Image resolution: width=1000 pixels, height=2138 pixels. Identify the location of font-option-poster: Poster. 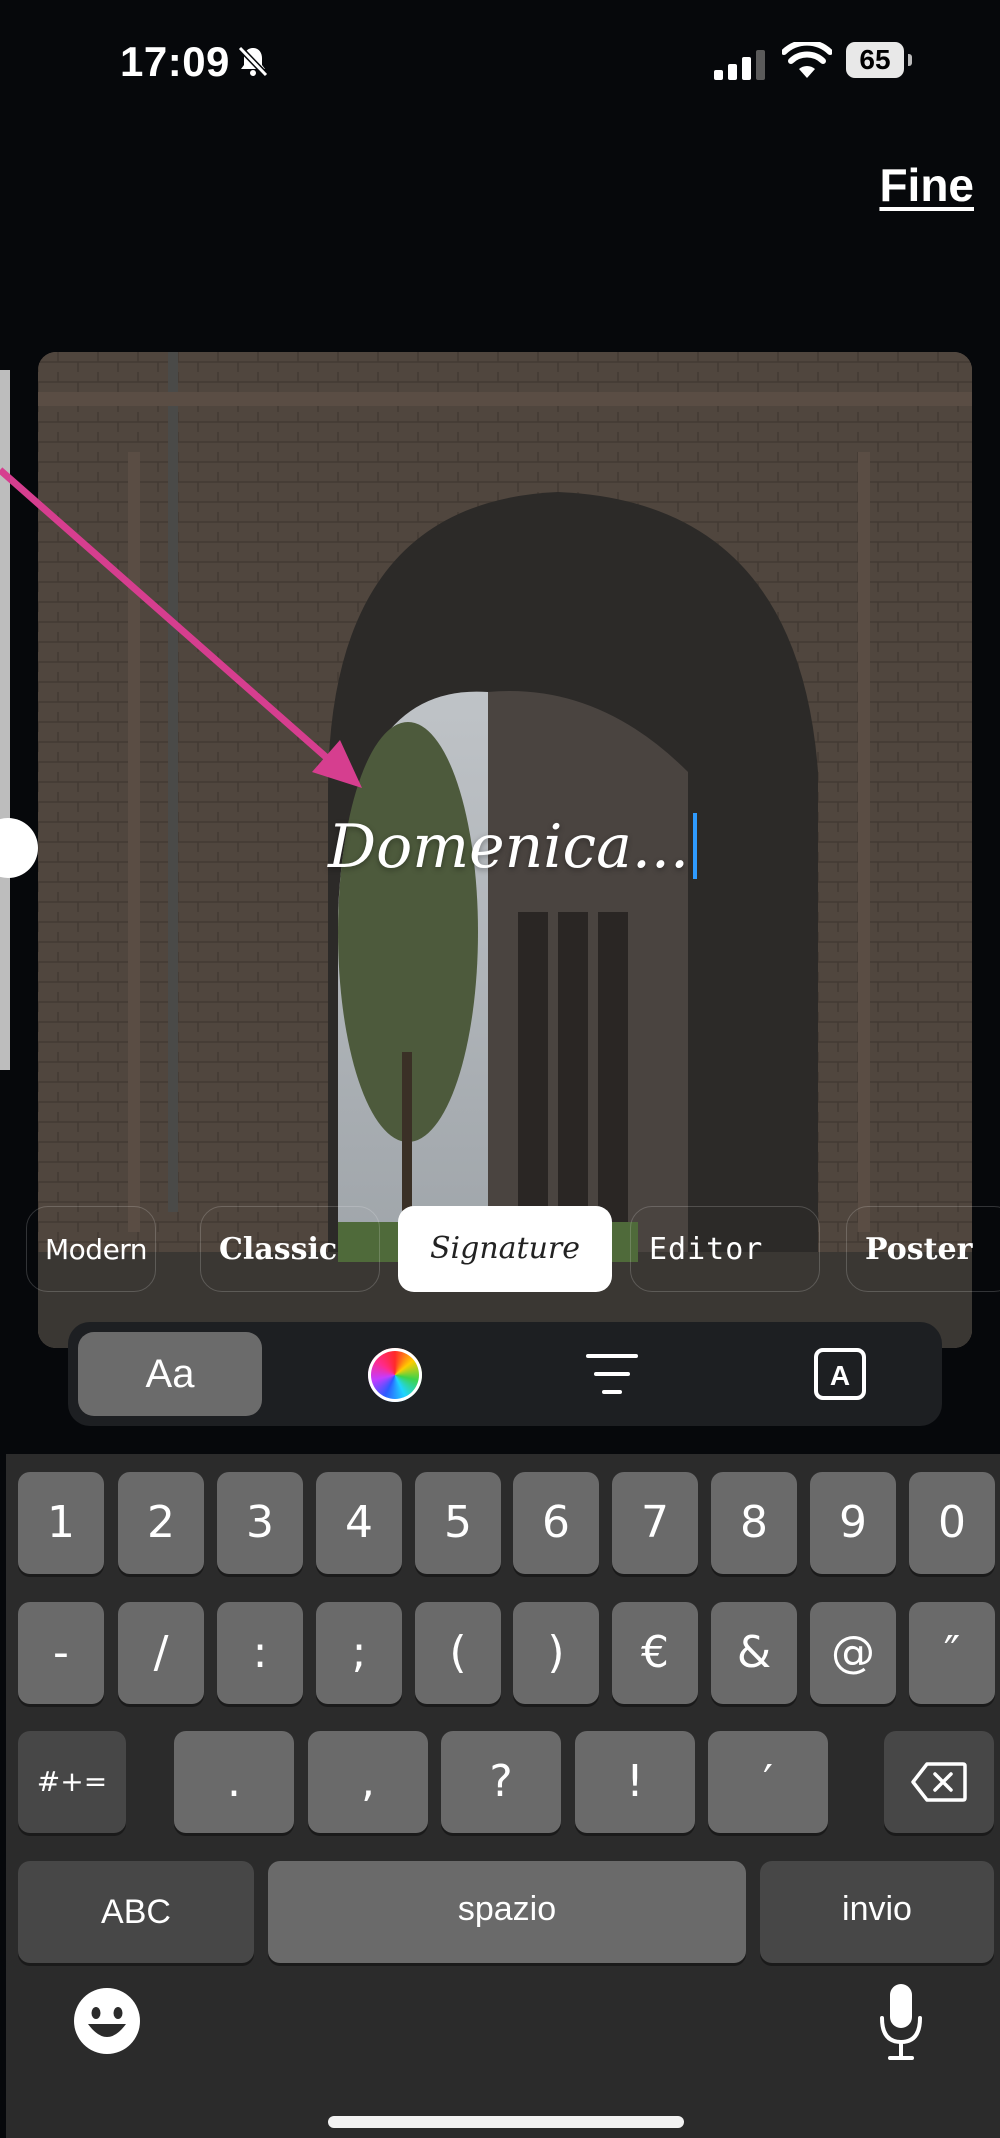
(923, 1249).